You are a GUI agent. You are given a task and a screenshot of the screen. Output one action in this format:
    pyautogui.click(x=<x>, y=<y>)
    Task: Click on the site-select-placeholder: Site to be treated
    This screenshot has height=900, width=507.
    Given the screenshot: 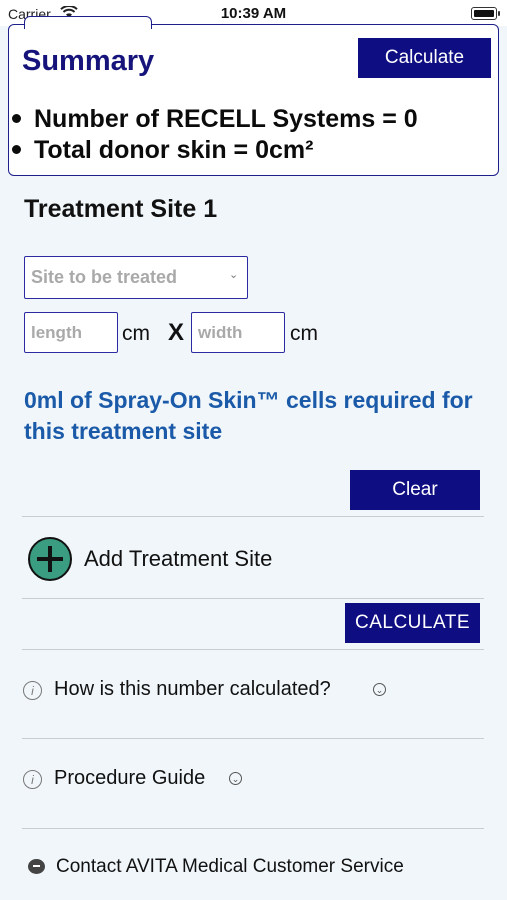 What is the action you would take?
    pyautogui.click(x=104, y=277)
    